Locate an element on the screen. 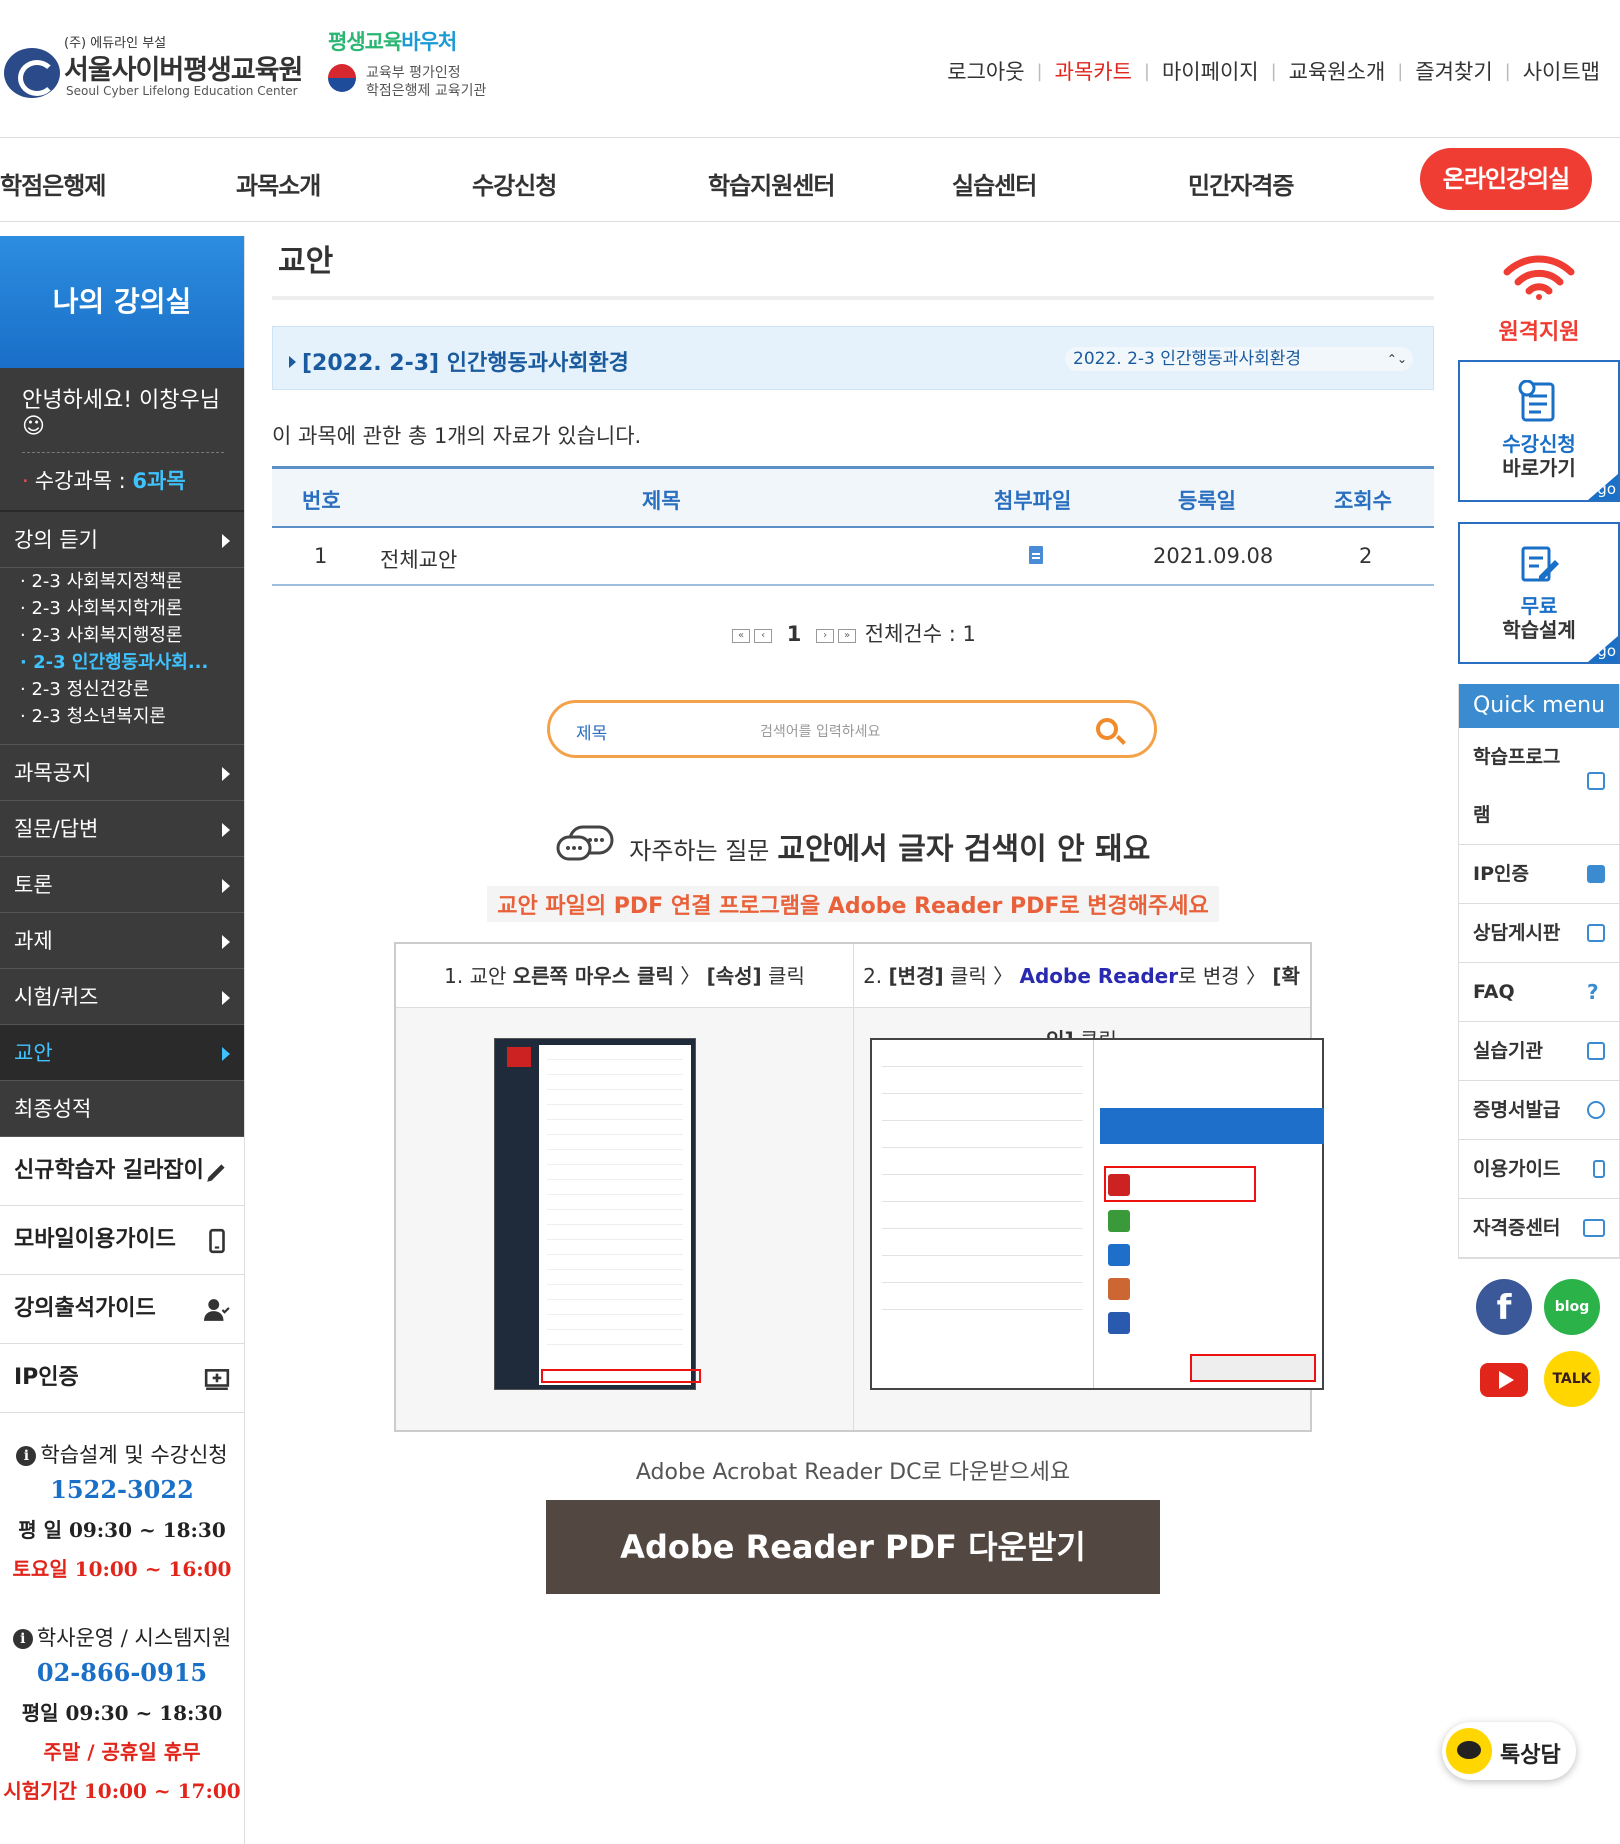 The height and width of the screenshot is (1844, 1620). chrome-icon is located at coordinates (1119, 1221).